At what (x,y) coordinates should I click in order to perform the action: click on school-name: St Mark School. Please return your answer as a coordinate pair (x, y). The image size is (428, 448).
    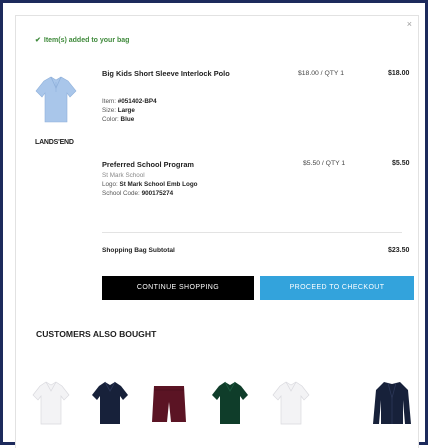
    Looking at the image, I should click on (123, 175).